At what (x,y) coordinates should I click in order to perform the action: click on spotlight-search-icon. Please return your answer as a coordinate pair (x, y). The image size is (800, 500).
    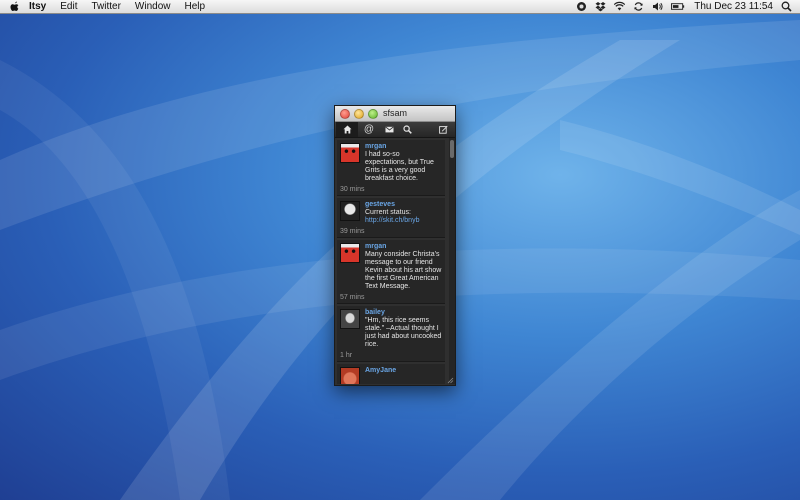
    Looking at the image, I should click on (786, 6).